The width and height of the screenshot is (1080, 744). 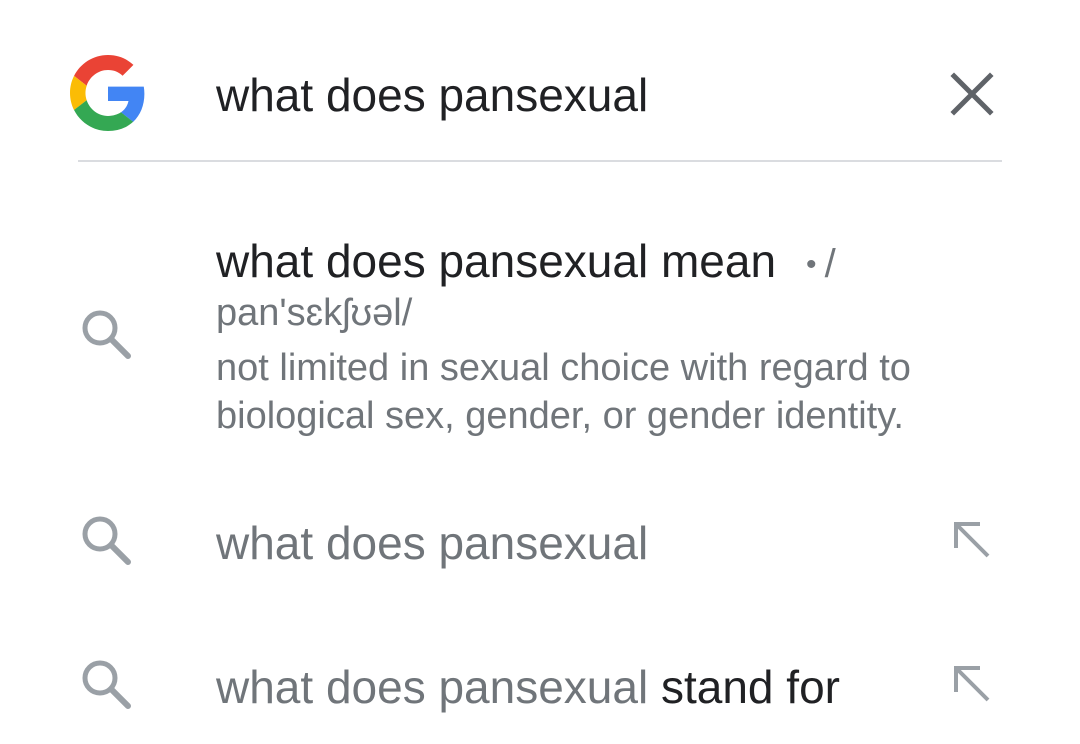 What do you see at coordinates (830, 264) in the screenshot?
I see `definition-slash: /` at bounding box center [830, 264].